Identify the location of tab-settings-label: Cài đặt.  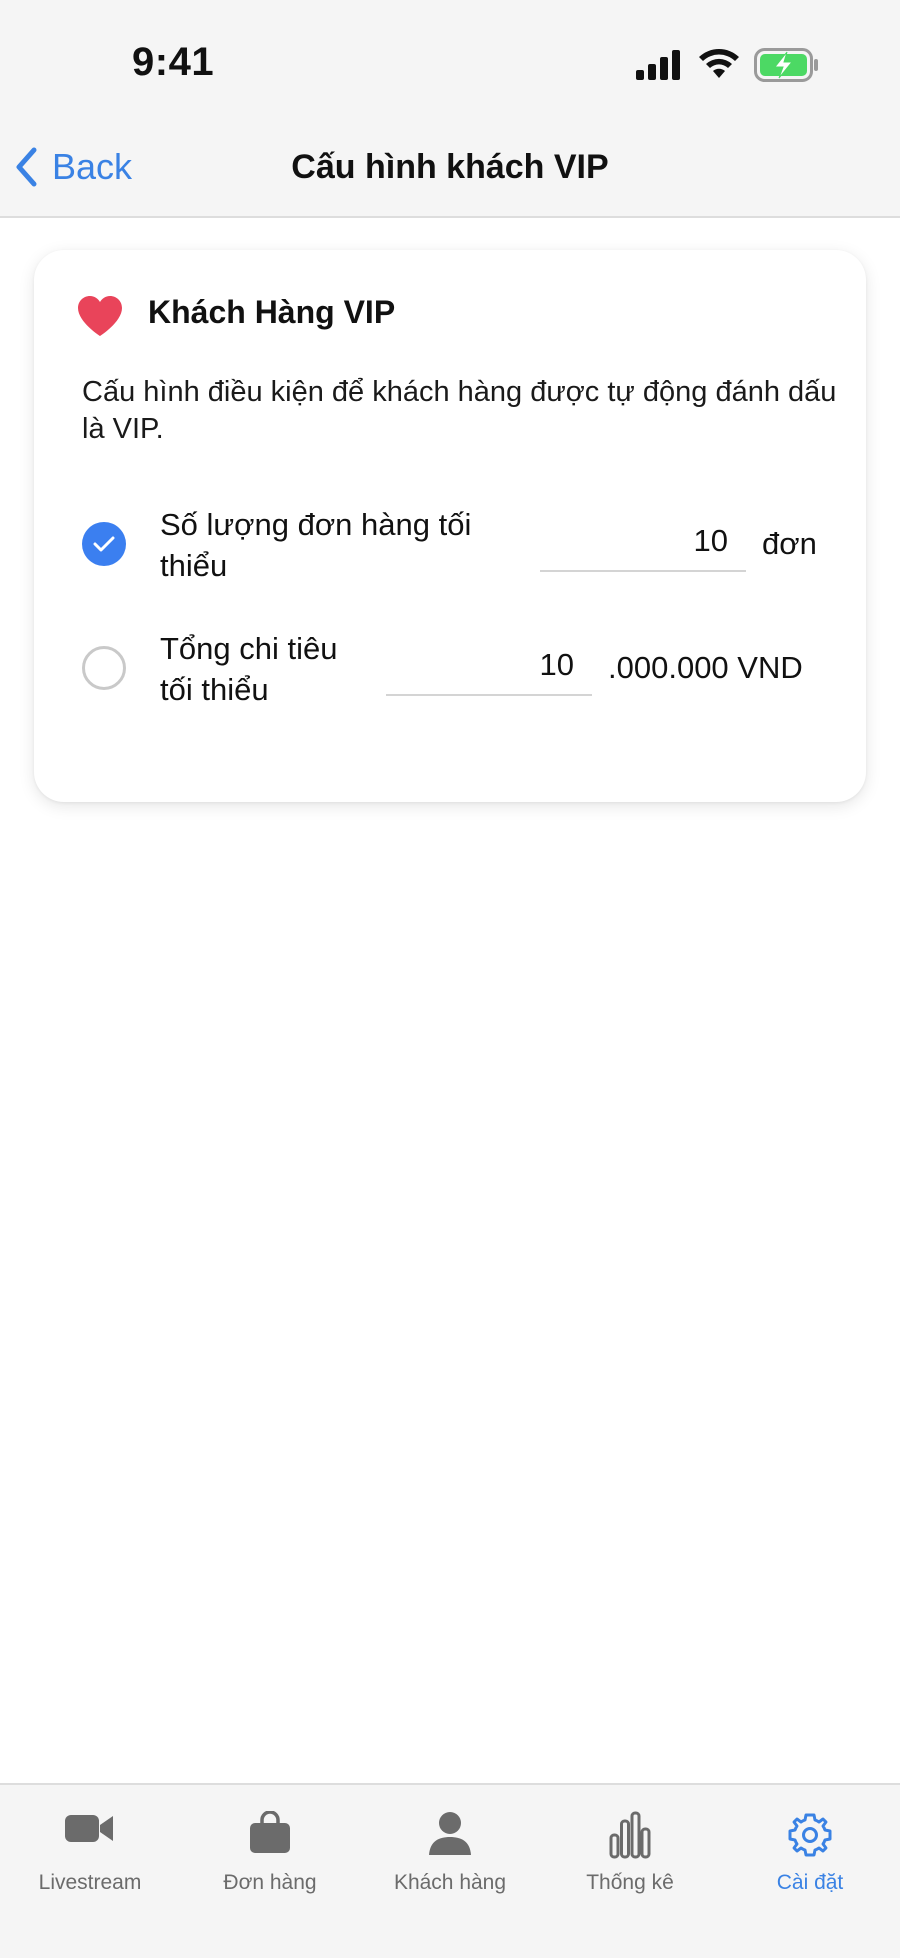
(810, 1882).